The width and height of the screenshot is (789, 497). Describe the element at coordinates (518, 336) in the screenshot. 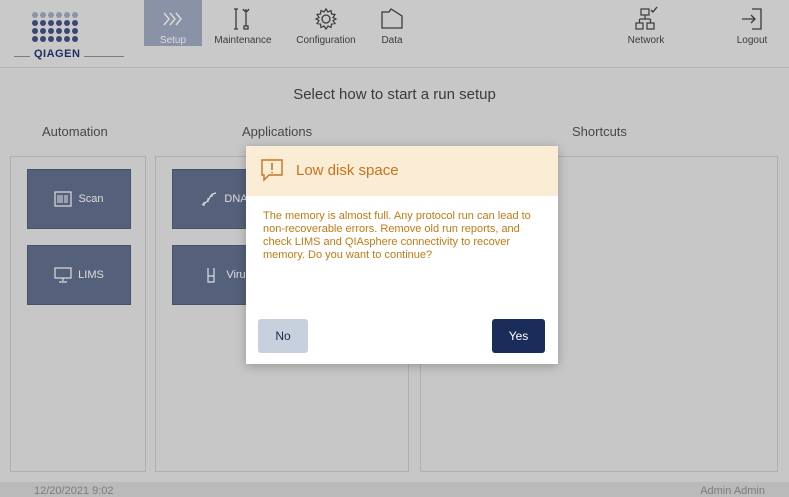

I see `yes-button: Yes` at that location.